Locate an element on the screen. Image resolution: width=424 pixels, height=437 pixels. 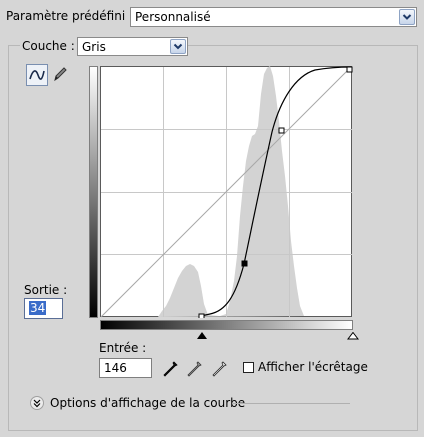
curve-icon is located at coordinates (37, 75).